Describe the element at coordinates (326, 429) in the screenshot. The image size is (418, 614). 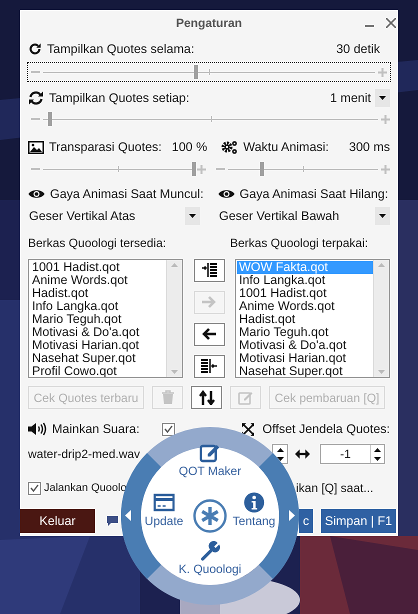
I see `setting-label: Offset Jendela Quotes:` at that location.